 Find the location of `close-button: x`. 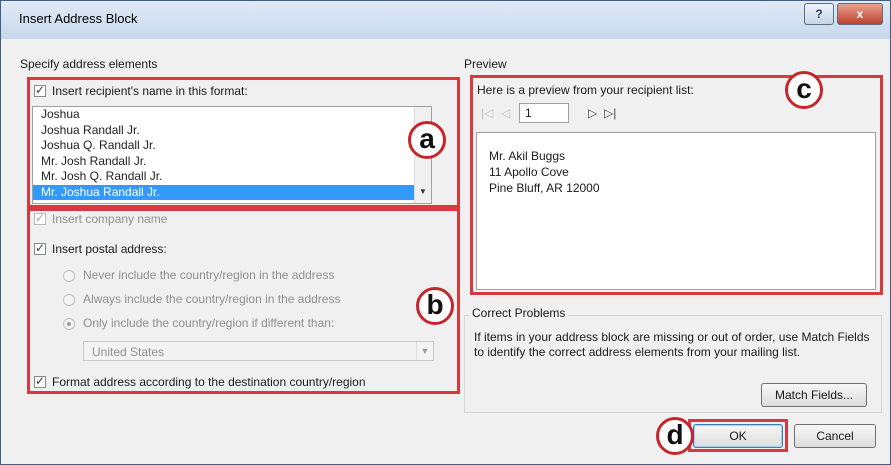

close-button: x is located at coordinates (860, 14).